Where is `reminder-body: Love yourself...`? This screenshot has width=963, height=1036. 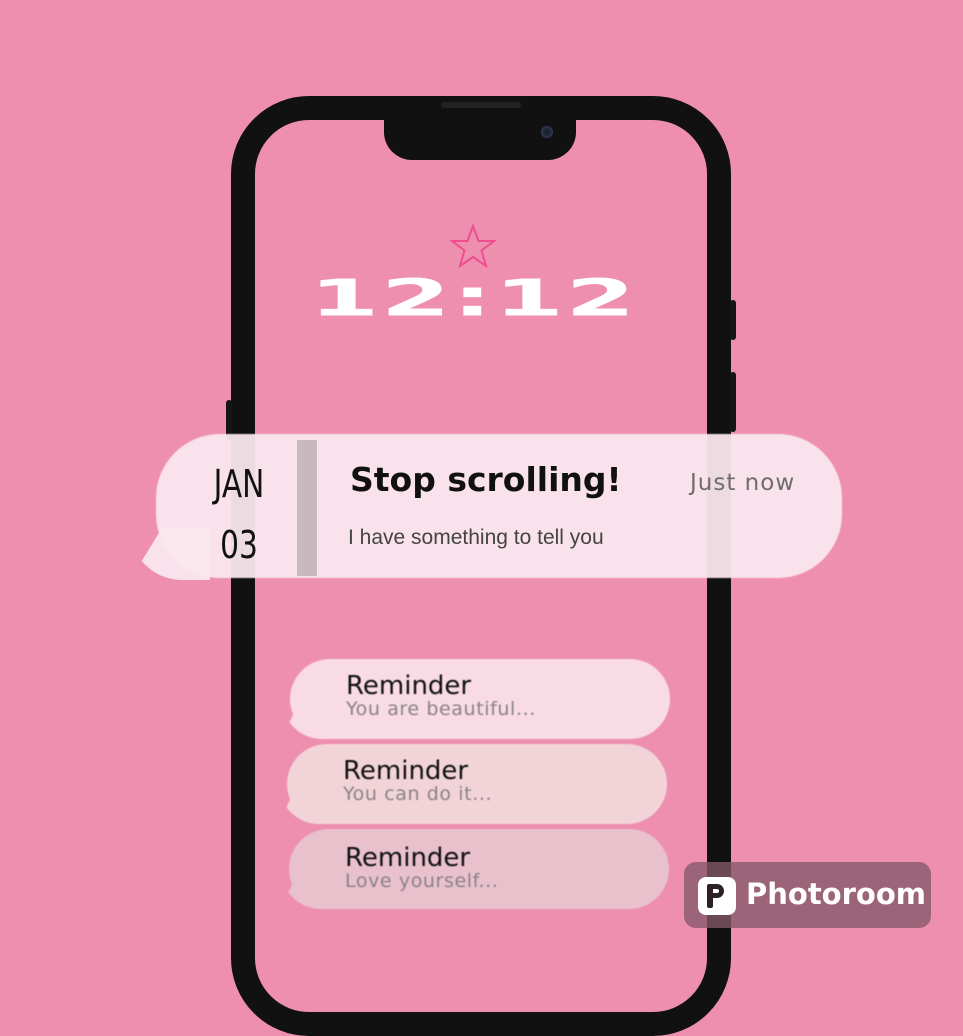 reminder-body: Love yourself... is located at coordinates (422, 881).